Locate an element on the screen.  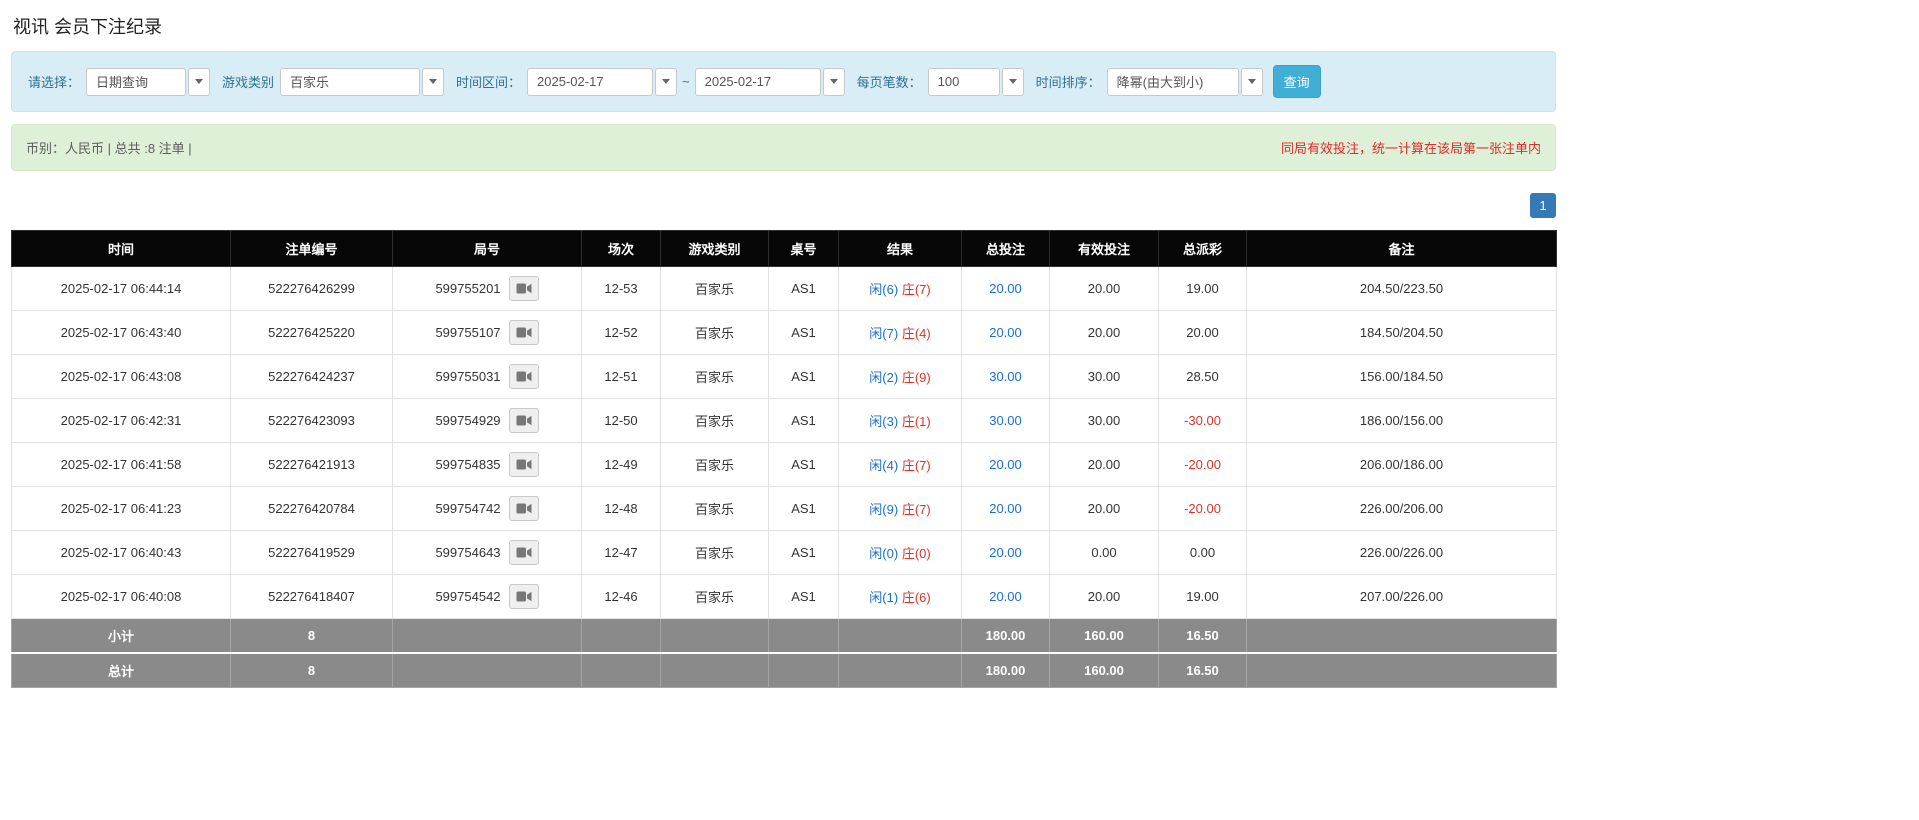
game-type-dropdown: 百家乐 is located at coordinates (362, 81).